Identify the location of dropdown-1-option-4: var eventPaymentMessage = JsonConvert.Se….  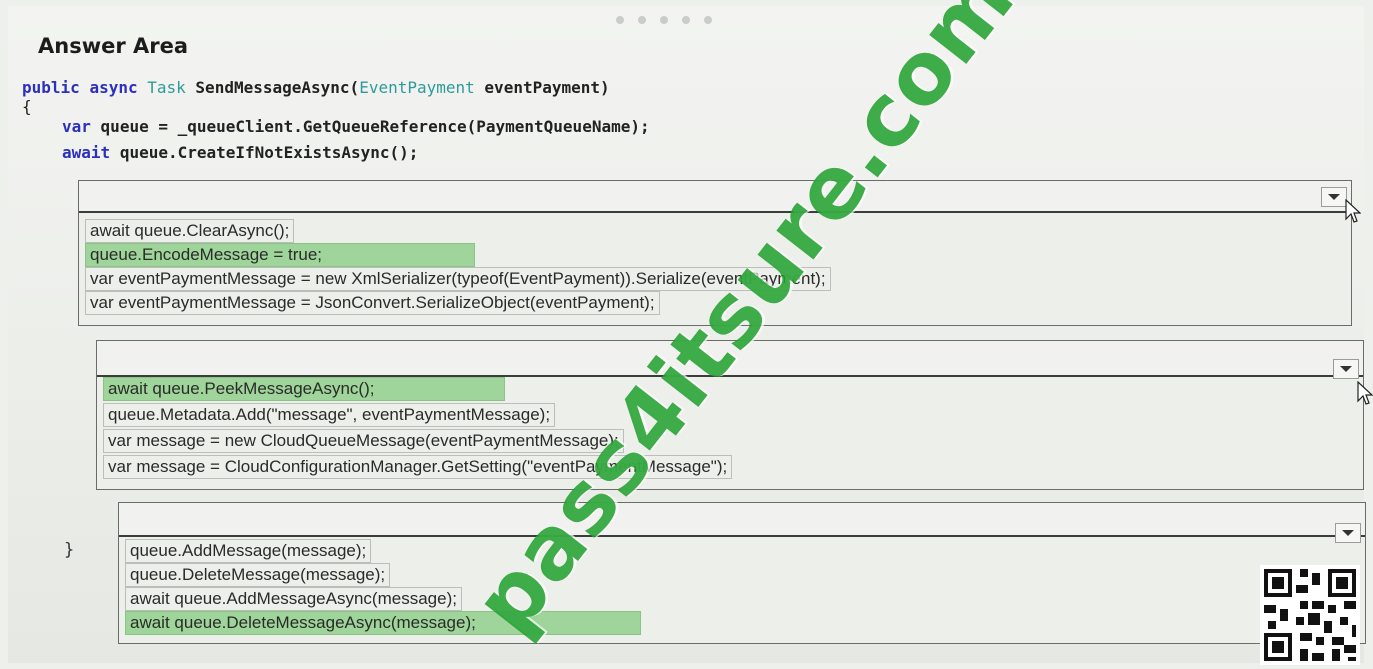
(372, 303).